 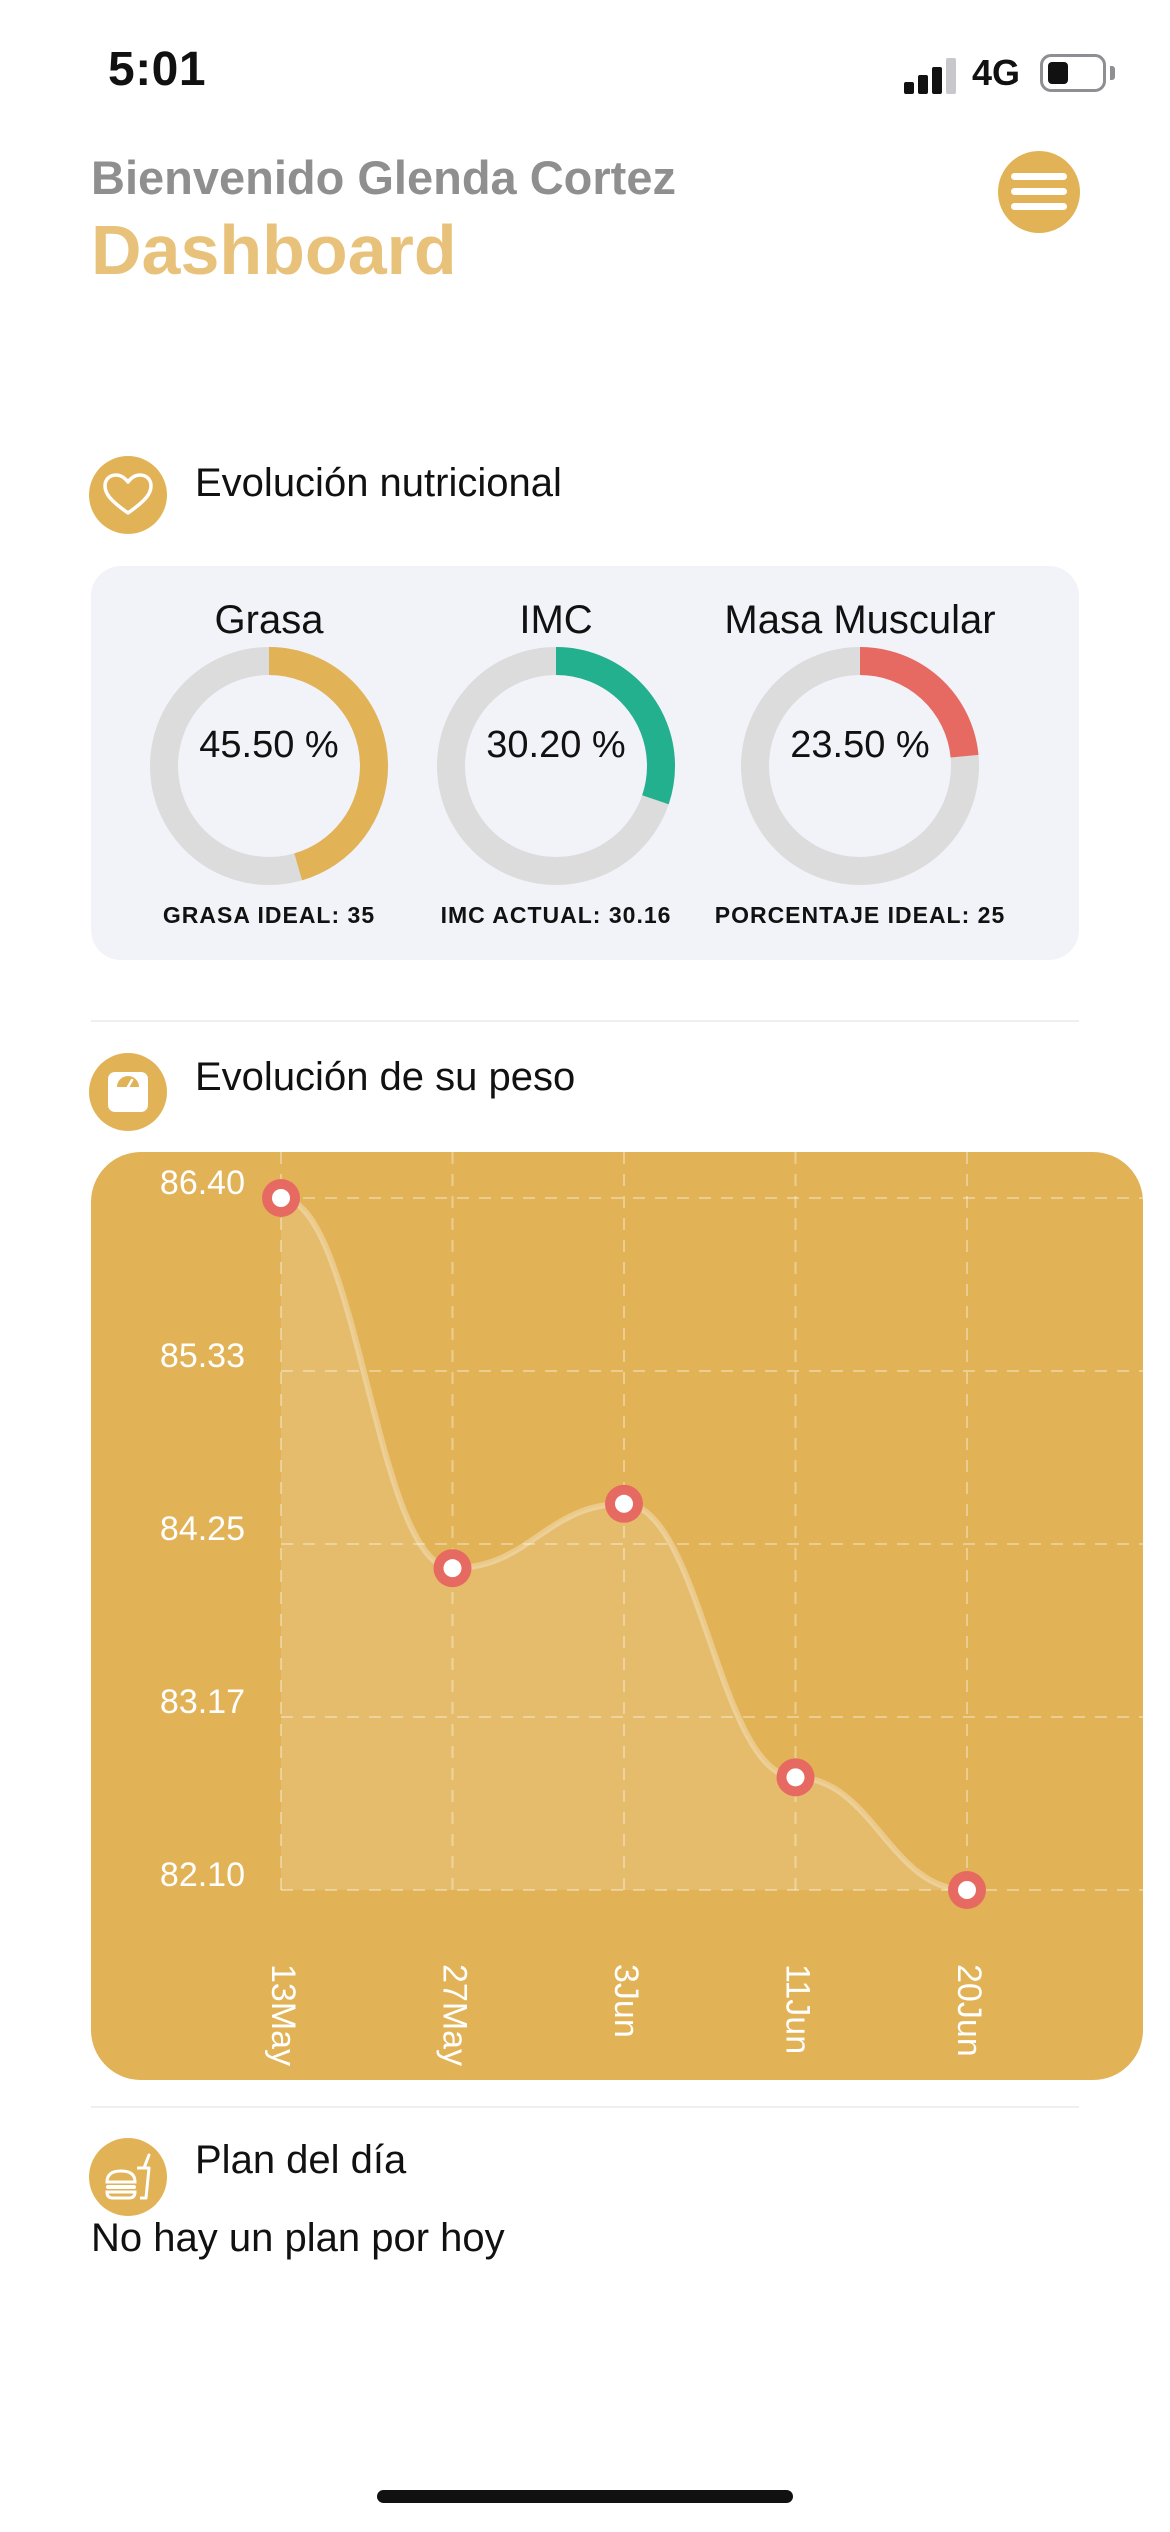 What do you see at coordinates (283, 2015) in the screenshot?
I see `x-tick-label: 13May` at bounding box center [283, 2015].